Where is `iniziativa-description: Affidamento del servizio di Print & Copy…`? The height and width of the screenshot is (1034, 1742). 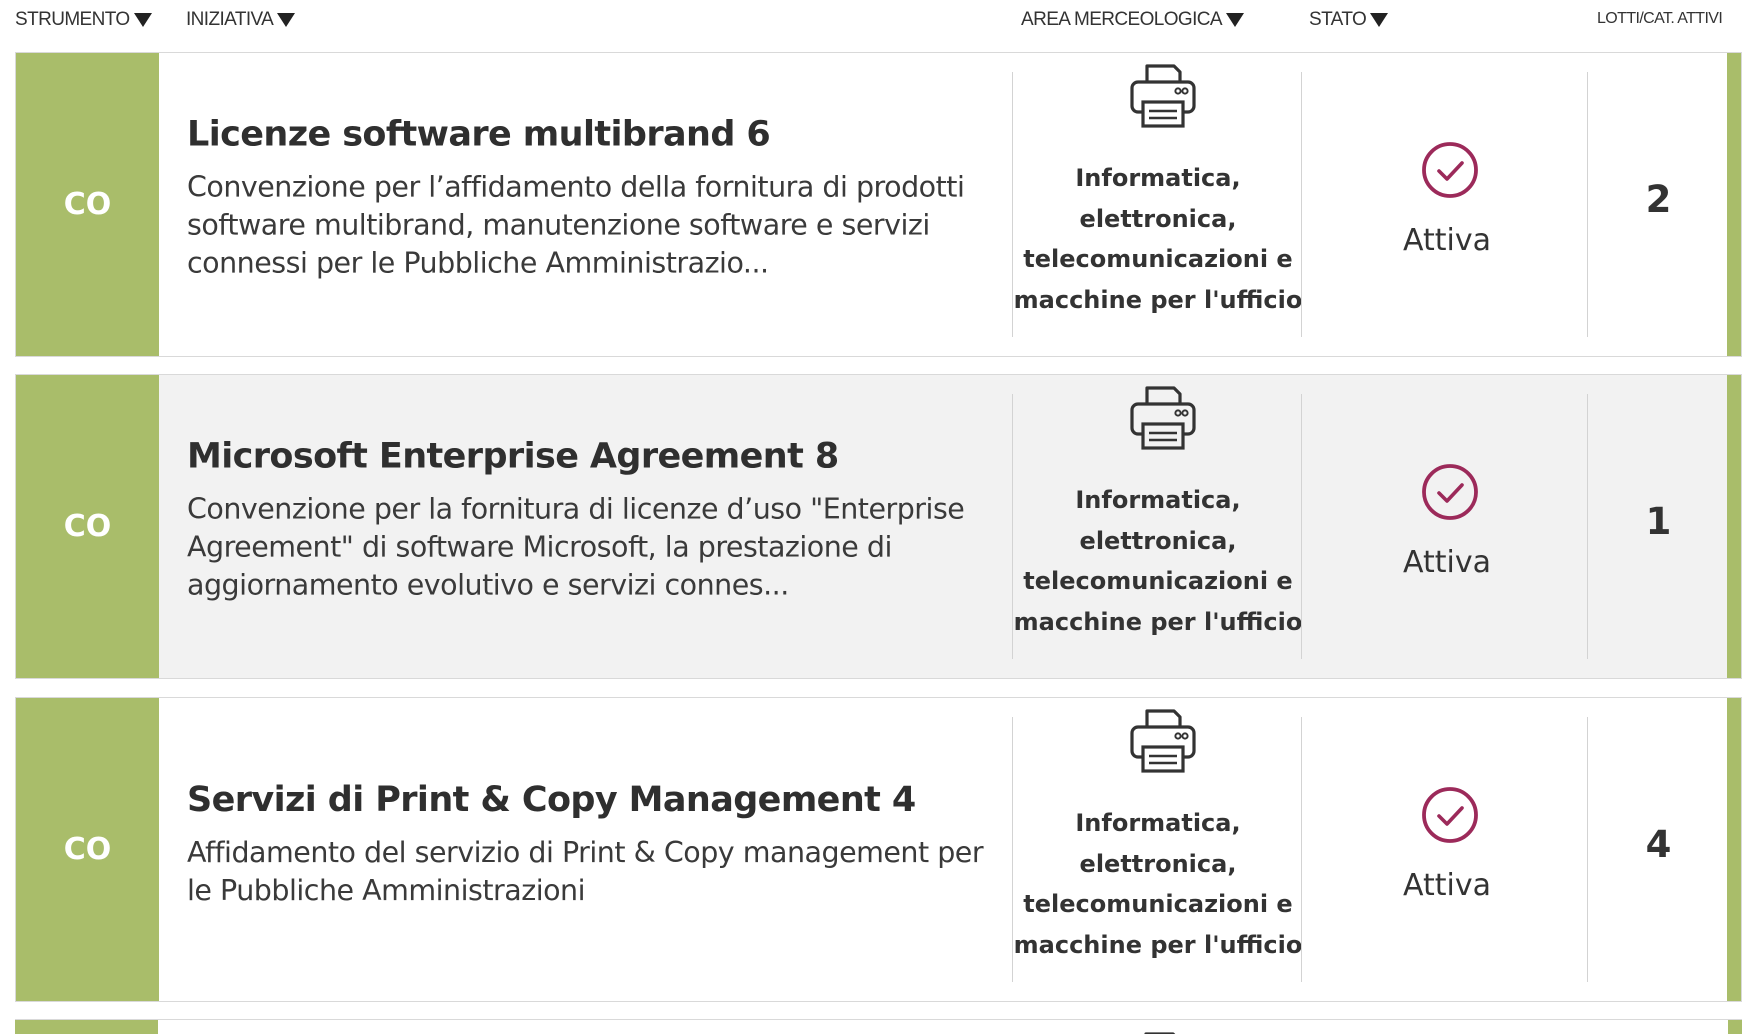
iniziativa-description: Affidamento del servizio di Print & Copy… is located at coordinates (585, 871).